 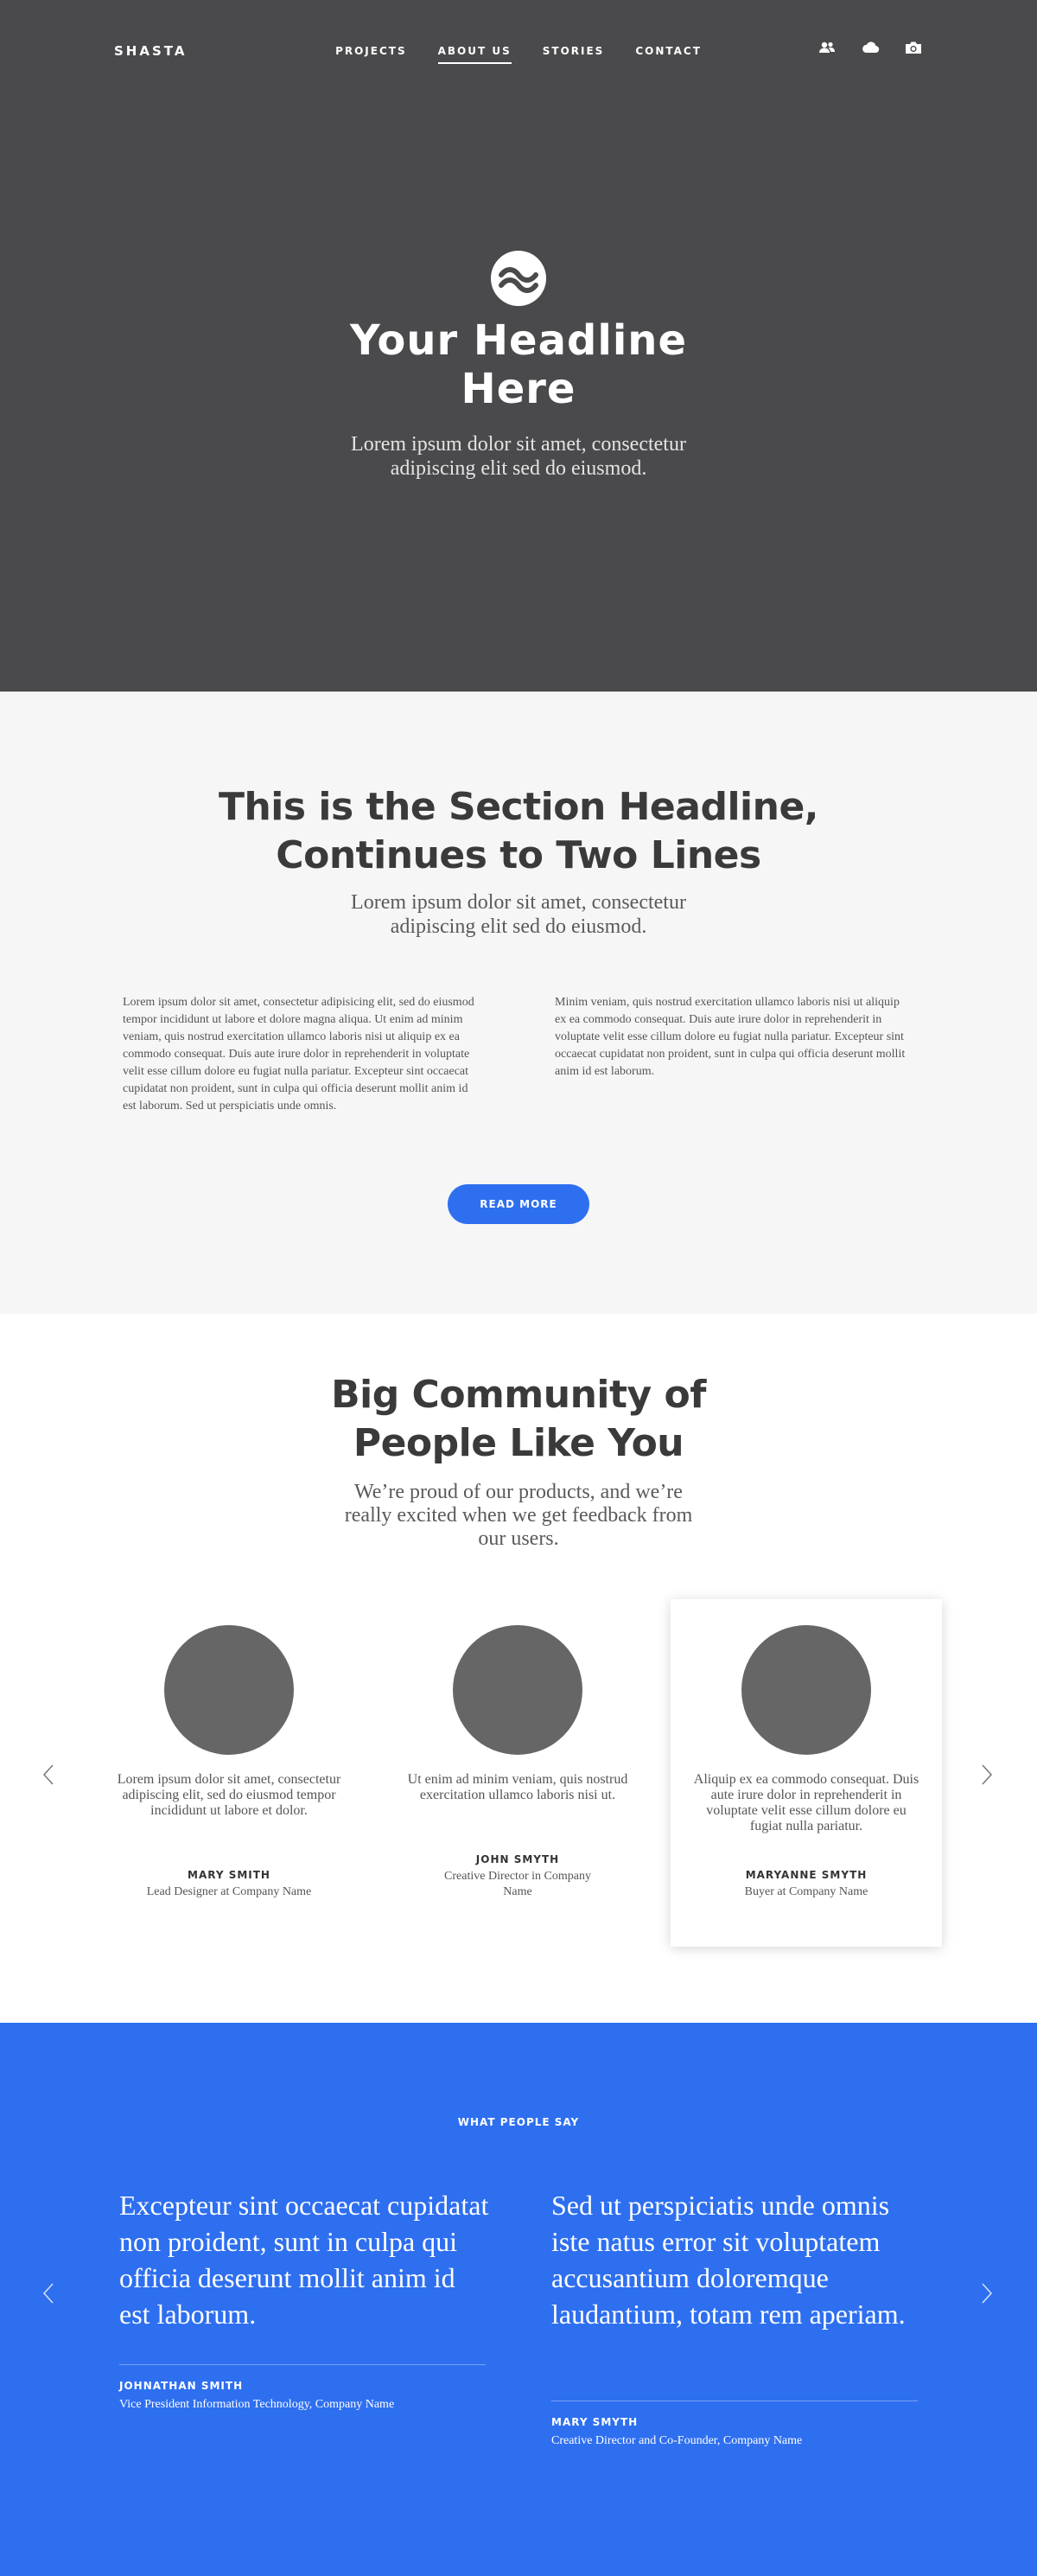 What do you see at coordinates (870, 47) in the screenshot?
I see `cloud-icon` at bounding box center [870, 47].